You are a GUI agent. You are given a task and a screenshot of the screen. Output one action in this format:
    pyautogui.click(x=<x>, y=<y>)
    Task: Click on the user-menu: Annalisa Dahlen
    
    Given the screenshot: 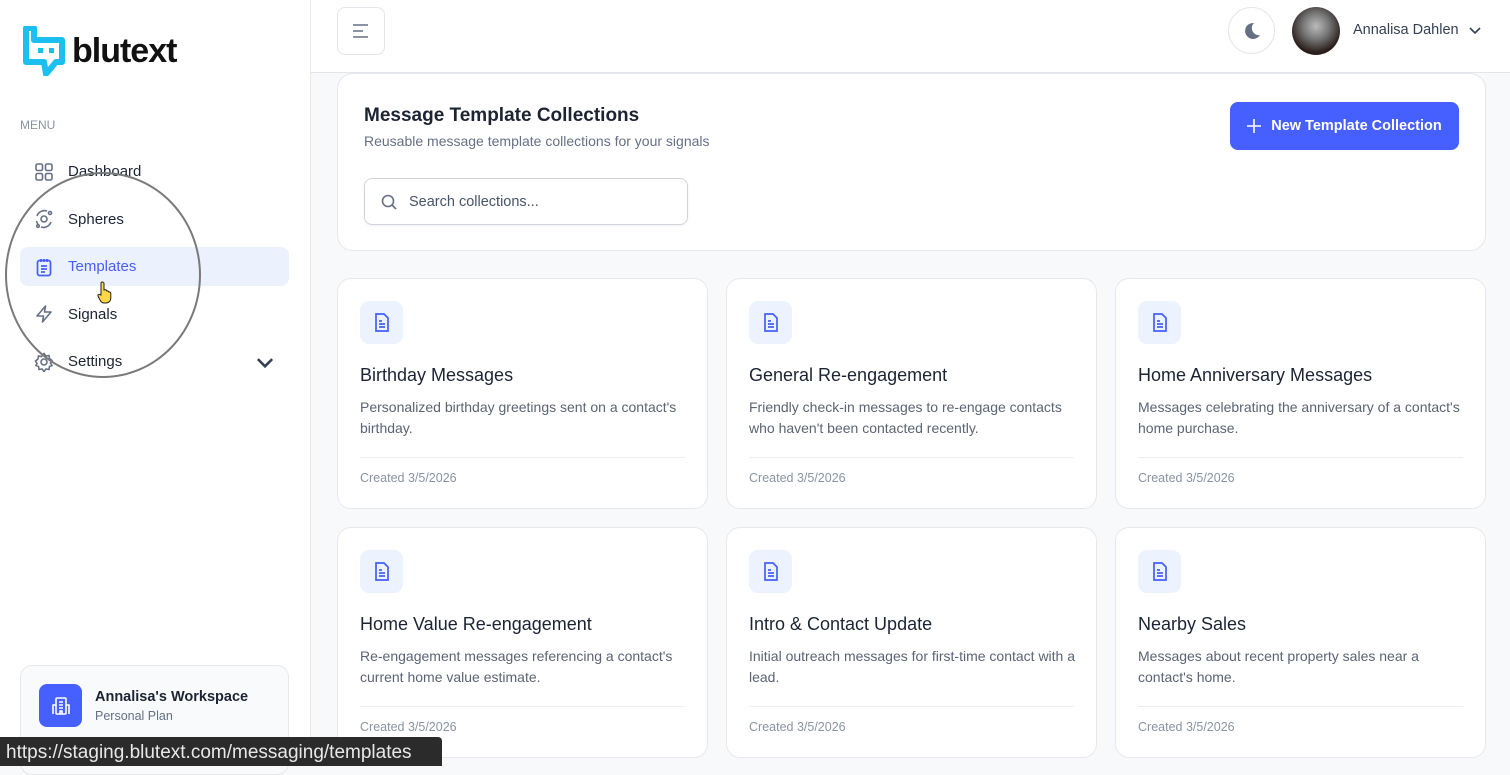 What is the action you would take?
    pyautogui.click(x=1417, y=30)
    